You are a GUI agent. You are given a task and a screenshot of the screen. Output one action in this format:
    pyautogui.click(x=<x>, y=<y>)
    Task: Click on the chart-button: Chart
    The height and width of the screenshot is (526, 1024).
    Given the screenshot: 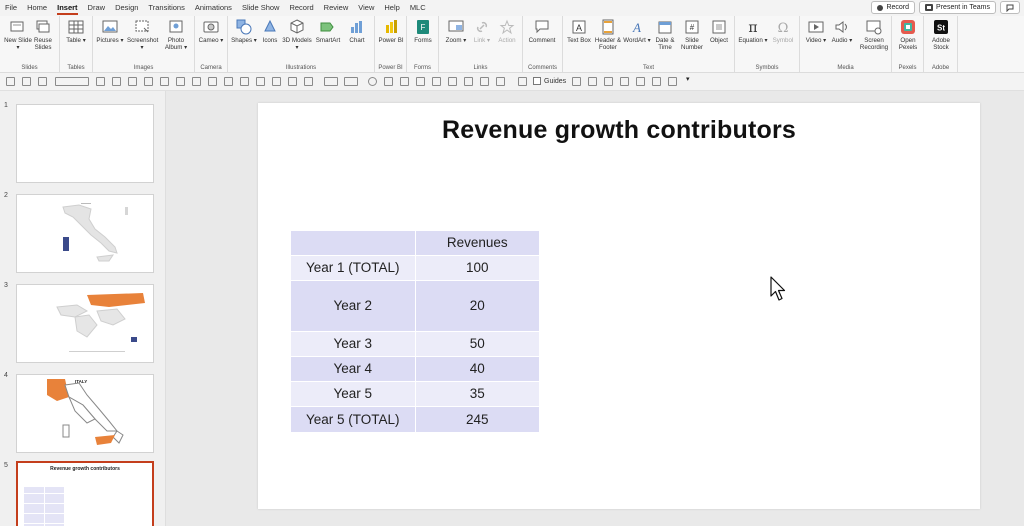 What is the action you would take?
    pyautogui.click(x=357, y=31)
    